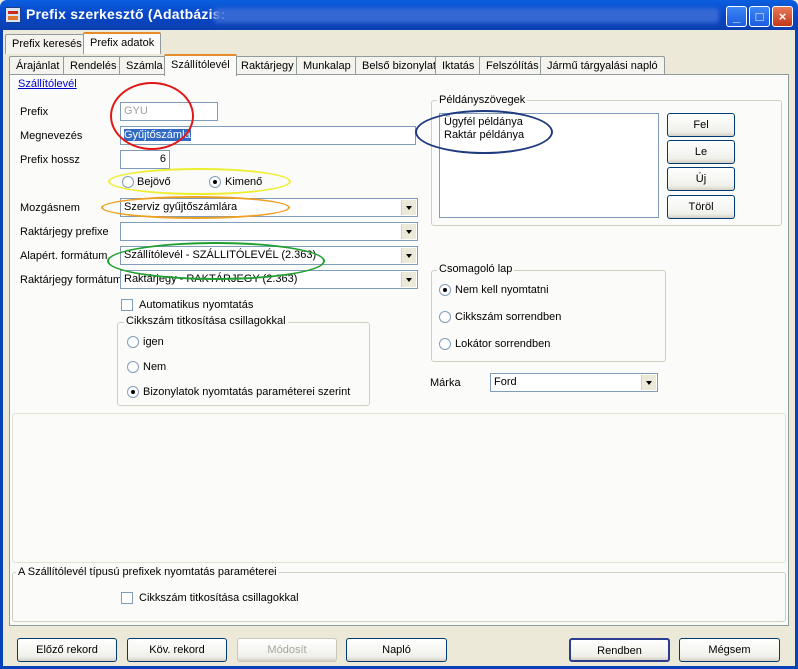  Describe the element at coordinates (512, 66) in the screenshot. I see `tab-felszolitas: Felszólítás` at that location.